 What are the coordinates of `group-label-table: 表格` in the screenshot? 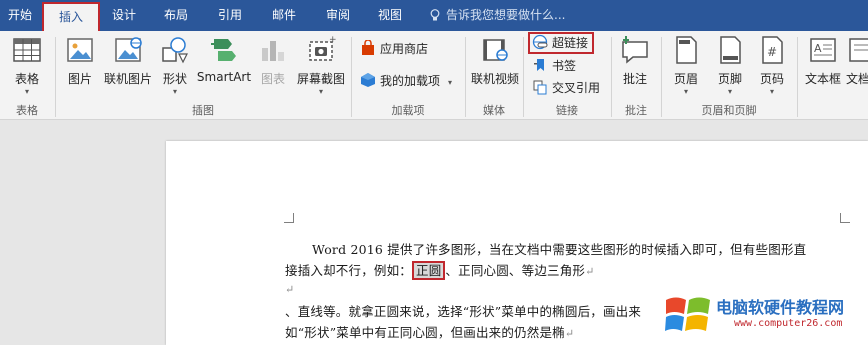 It's located at (27, 110).